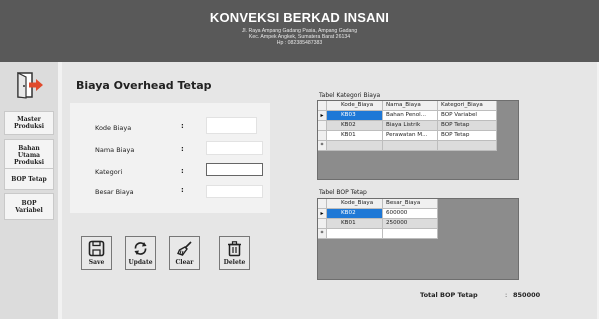 Image resolution: width=599 pixels, height=319 pixels. What do you see at coordinates (231, 125) in the screenshot?
I see `kode-biaya-input` at bounding box center [231, 125].